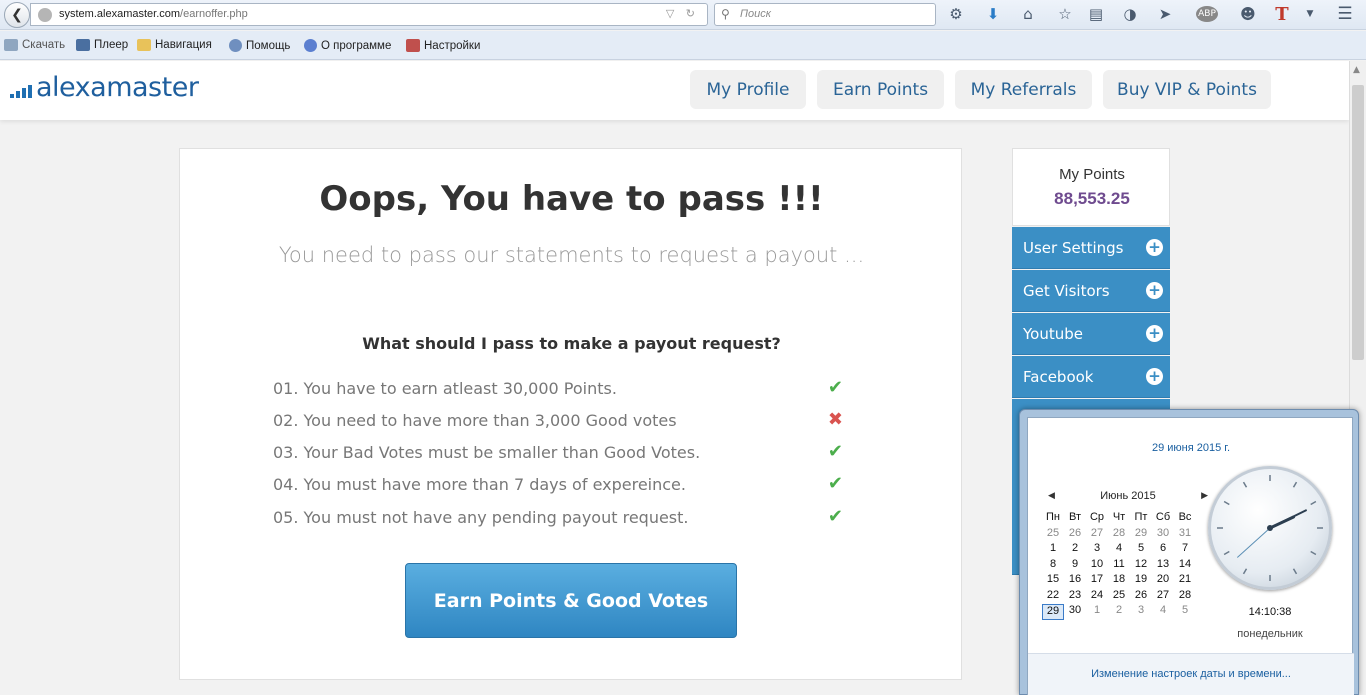 This screenshot has height=695, width=1366. What do you see at coordinates (1058, 376) in the screenshot?
I see `sidebar-item-label: Facebook` at bounding box center [1058, 376].